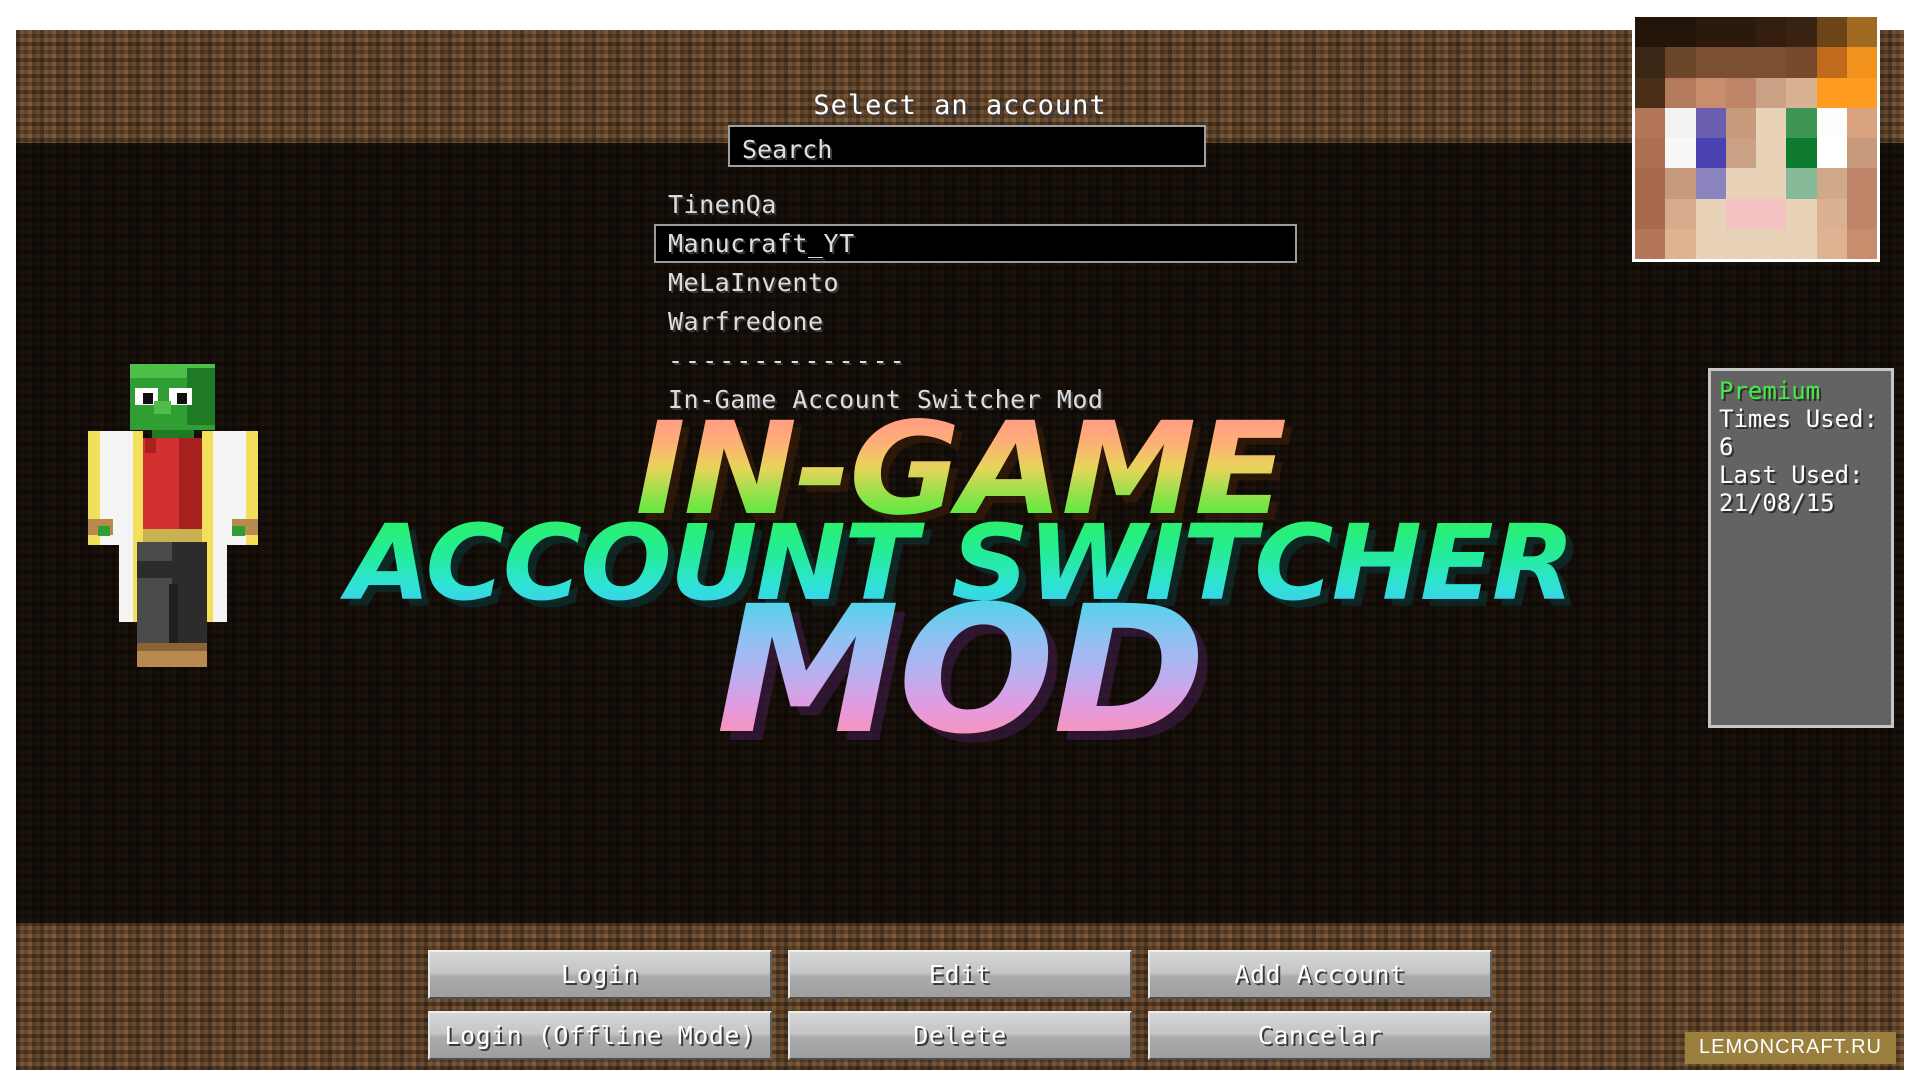 Image resolution: width=1920 pixels, height=1080 pixels. I want to click on edit-button: Edit, so click(960, 974).